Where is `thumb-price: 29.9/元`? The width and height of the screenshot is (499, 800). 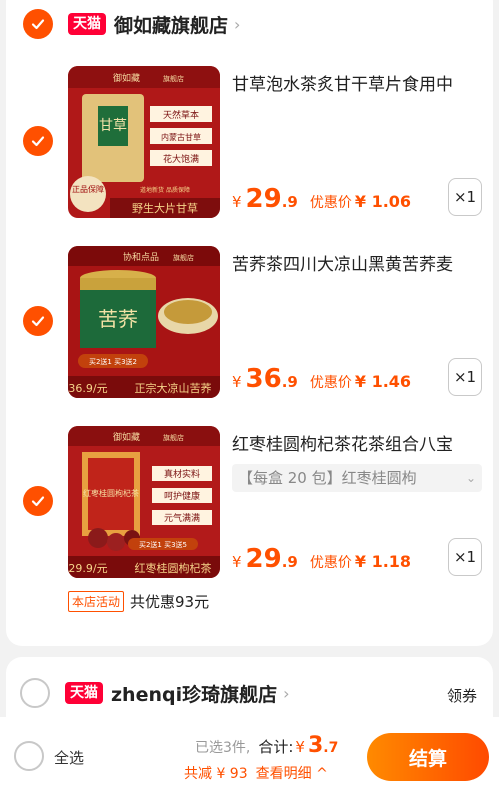
thumb-price: 29.9/元 is located at coordinates (87, 568).